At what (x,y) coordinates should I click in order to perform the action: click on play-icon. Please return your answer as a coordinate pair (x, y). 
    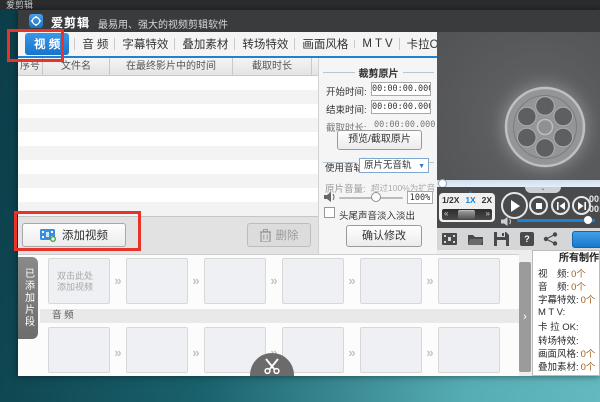
    Looking at the image, I should click on (515, 205).